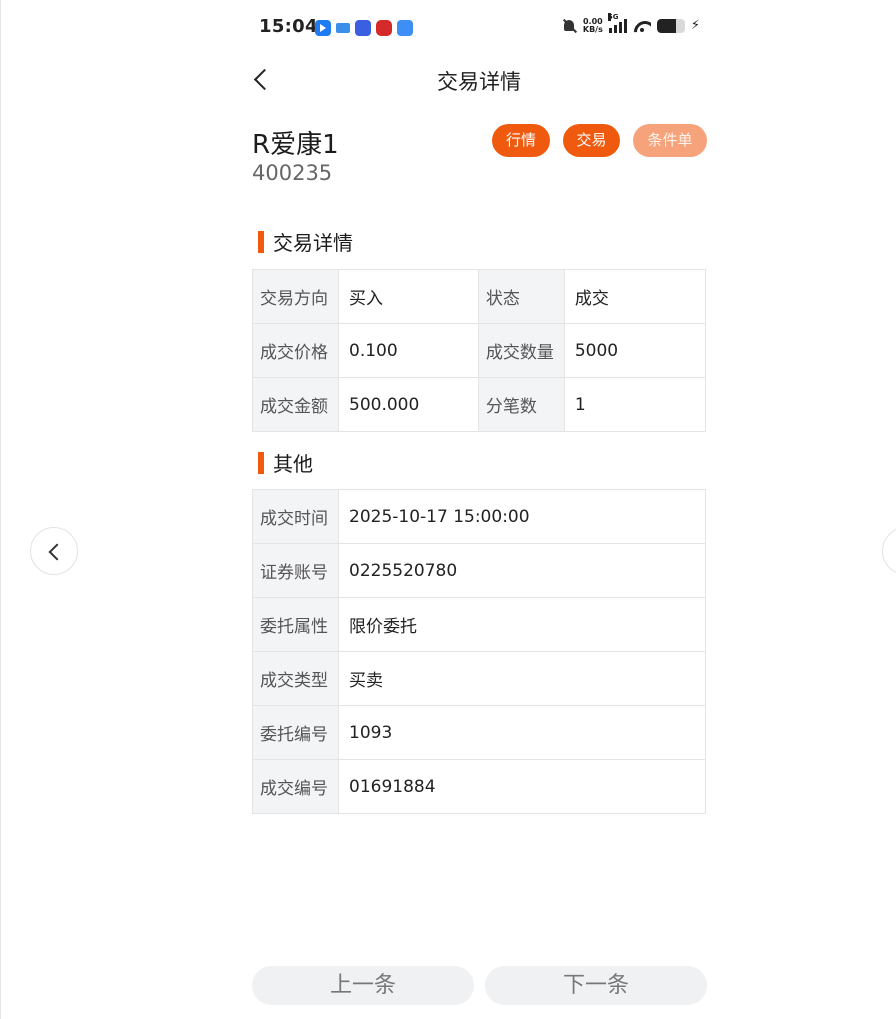 The height and width of the screenshot is (1019, 896). I want to click on section-title-other: 其他, so click(285, 462).